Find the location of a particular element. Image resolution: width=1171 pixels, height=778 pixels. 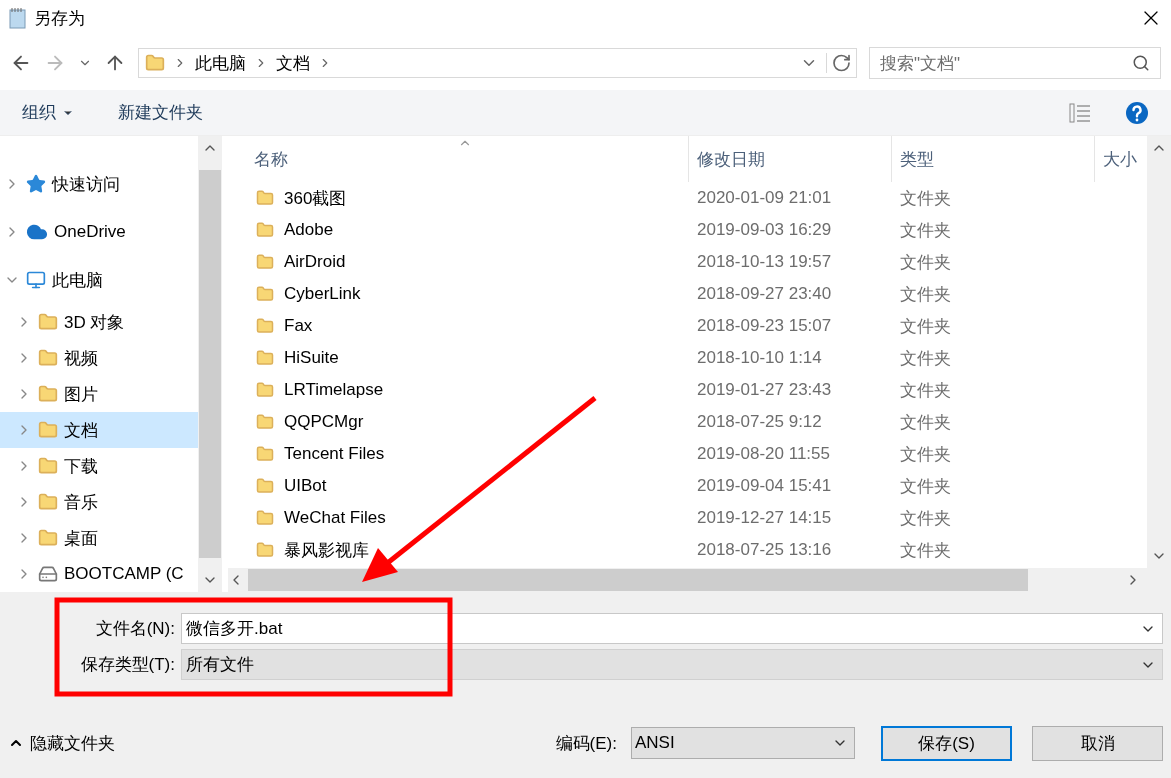

modified-date: 2019-09-03 16:29 is located at coordinates (764, 230).